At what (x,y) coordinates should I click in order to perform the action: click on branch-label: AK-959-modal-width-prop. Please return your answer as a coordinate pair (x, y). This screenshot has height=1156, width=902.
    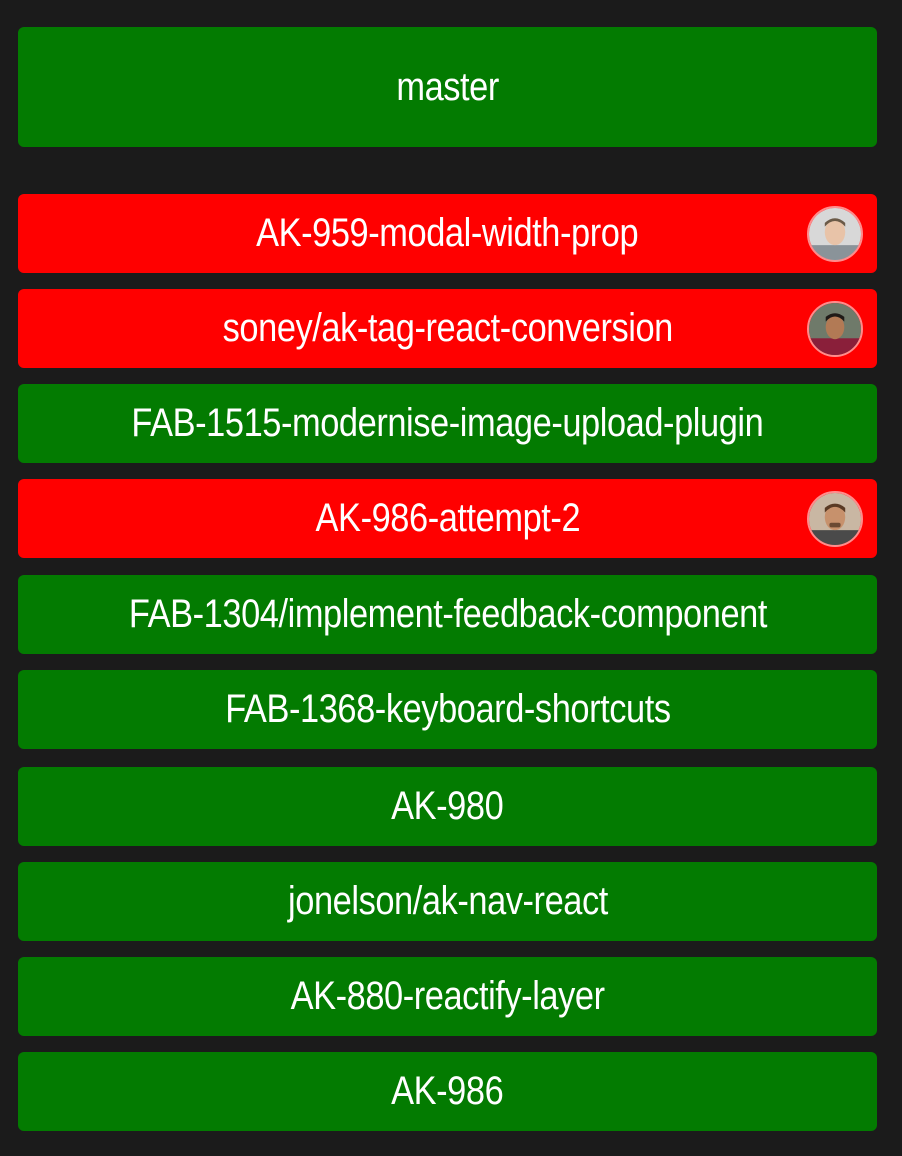
    Looking at the image, I should click on (447, 233).